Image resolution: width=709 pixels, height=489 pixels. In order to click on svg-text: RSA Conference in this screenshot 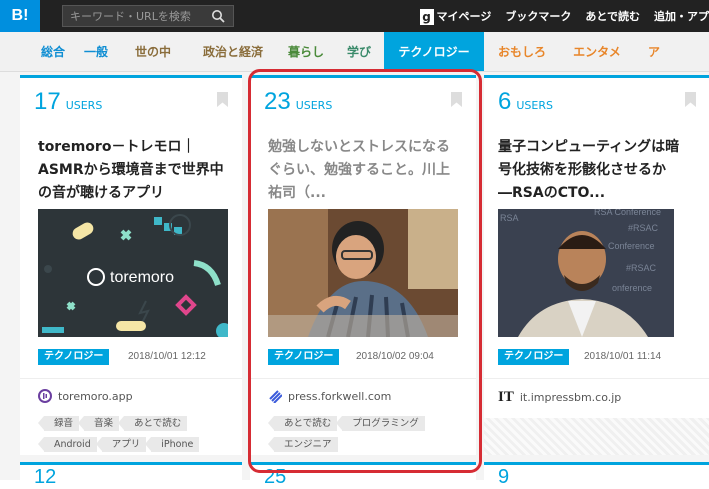, I will do `click(627, 213)`.